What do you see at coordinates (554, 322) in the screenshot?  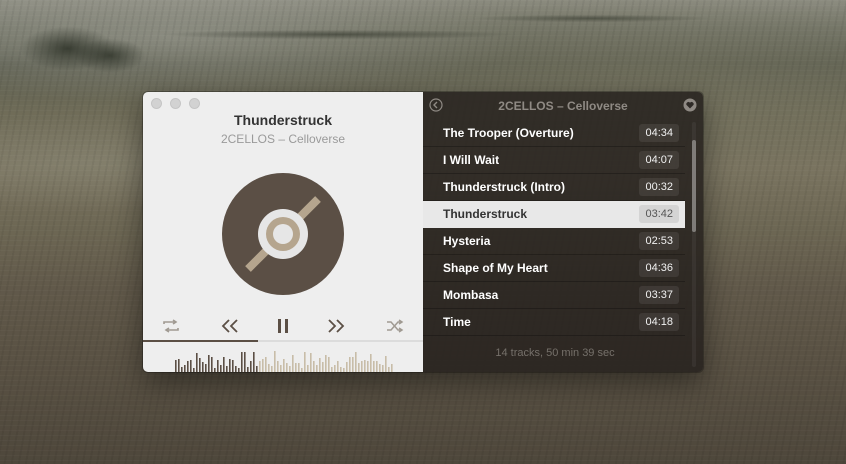 I see `track-row: Time 04:18` at bounding box center [554, 322].